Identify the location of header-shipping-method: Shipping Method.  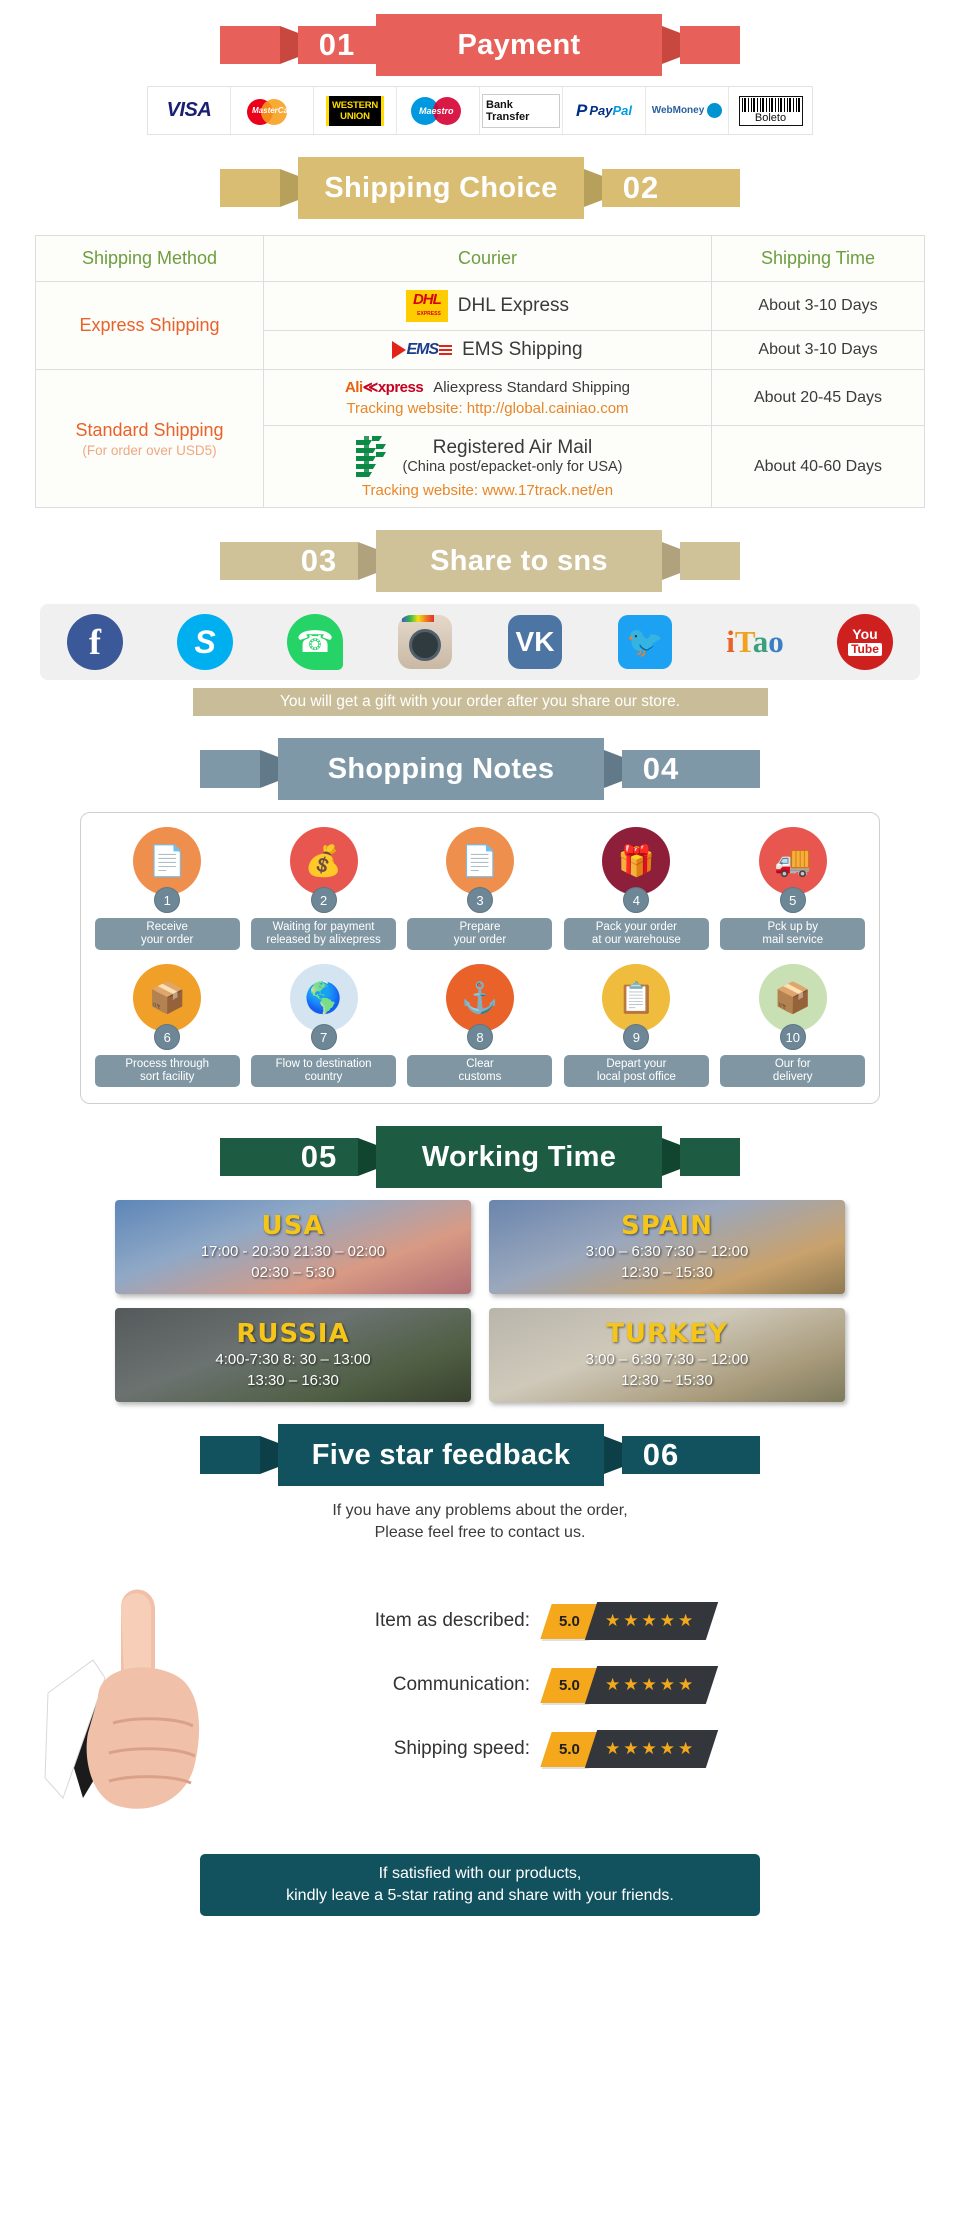
(149, 258).